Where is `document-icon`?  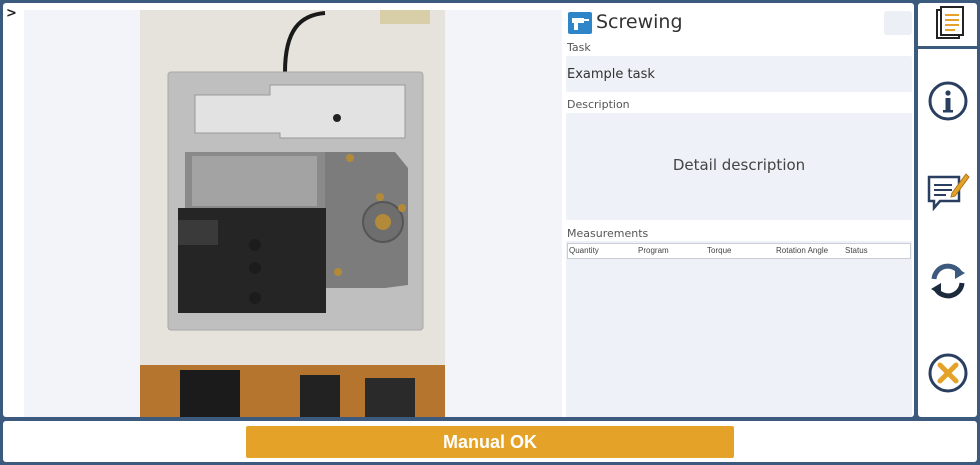 document-icon is located at coordinates (948, 27).